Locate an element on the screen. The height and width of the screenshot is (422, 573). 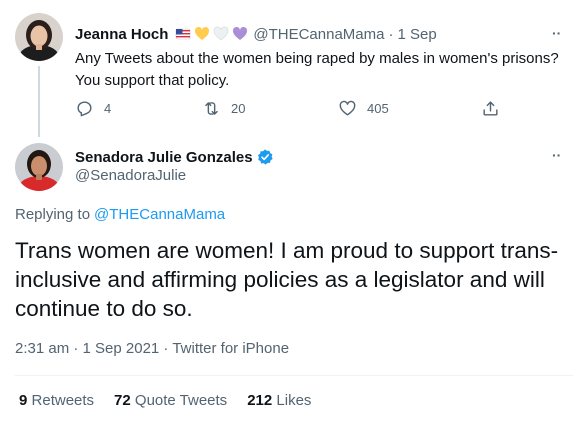
main-more-button: ·· is located at coordinates (556, 155).